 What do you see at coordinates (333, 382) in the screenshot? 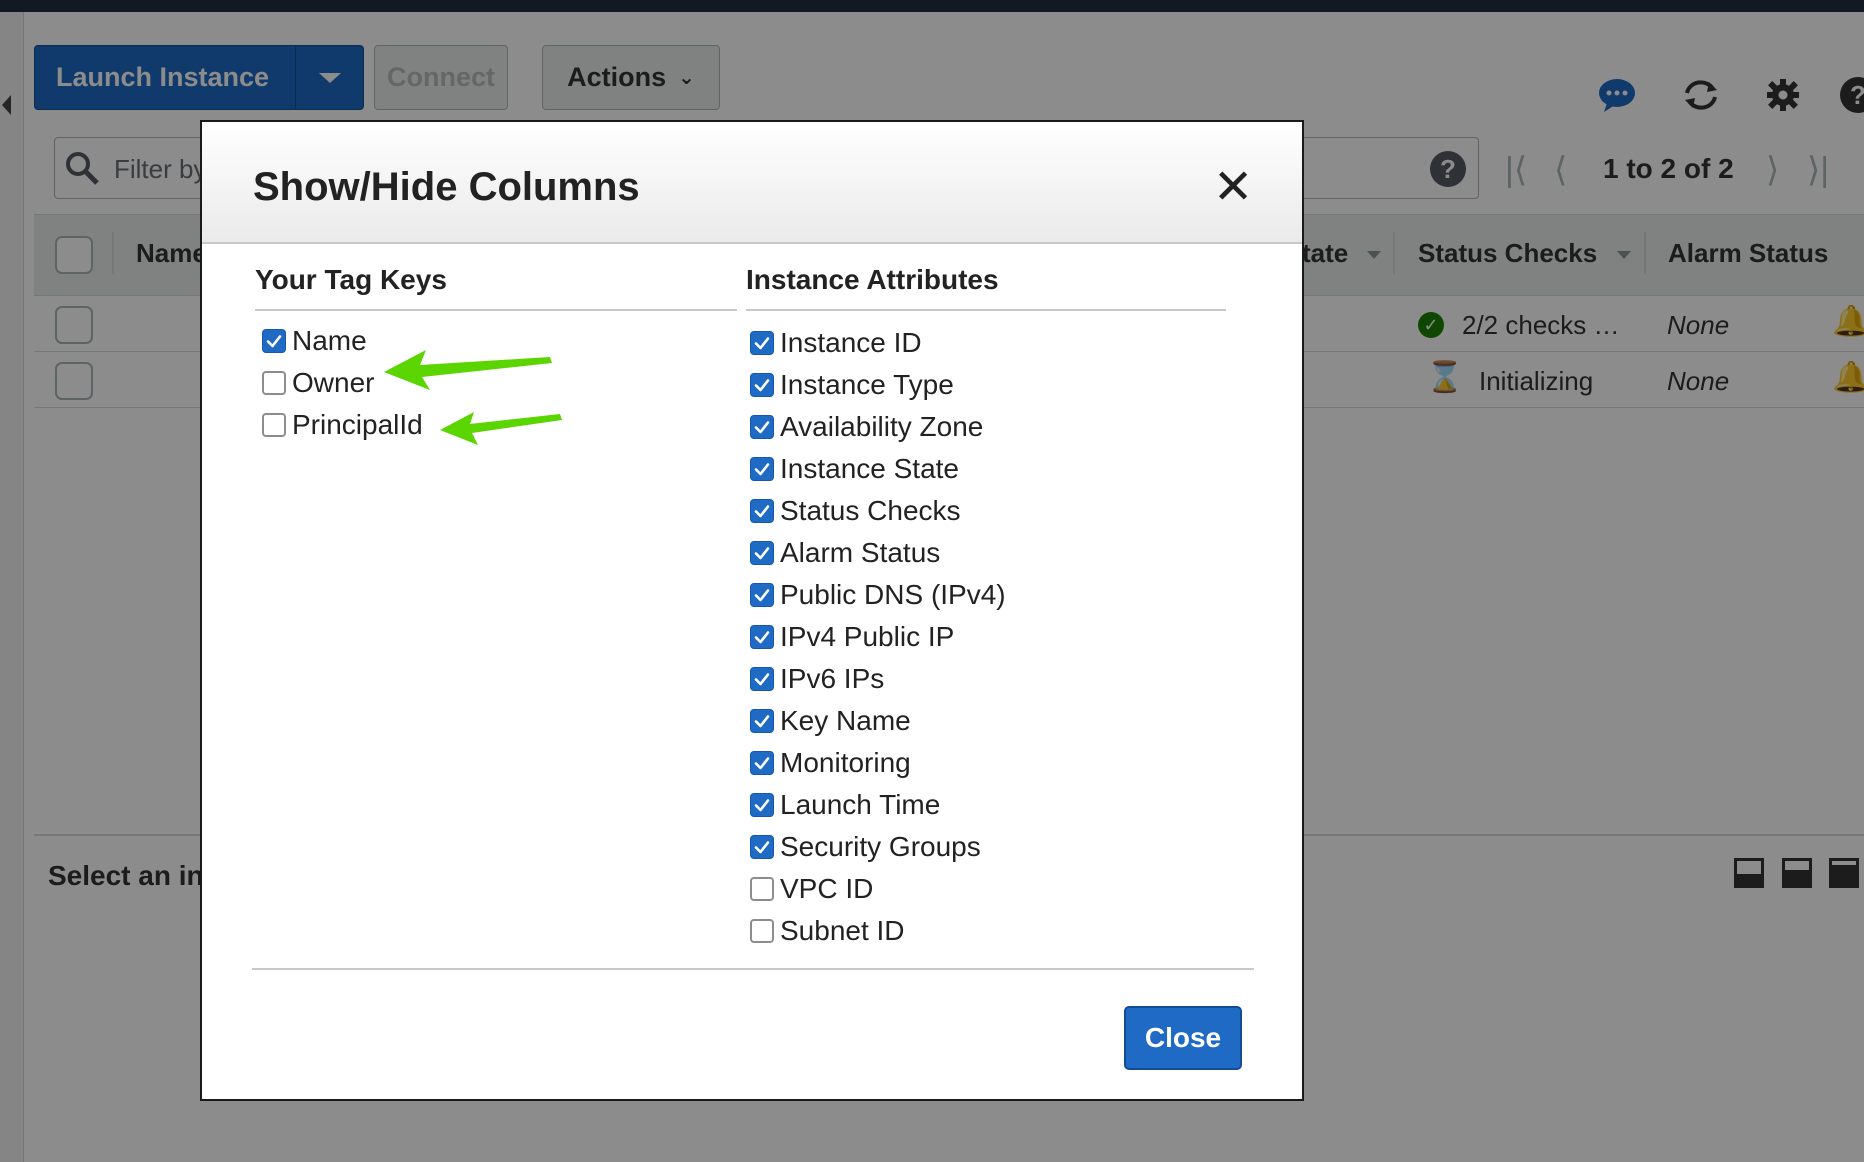
I see `option-label: Owner` at bounding box center [333, 382].